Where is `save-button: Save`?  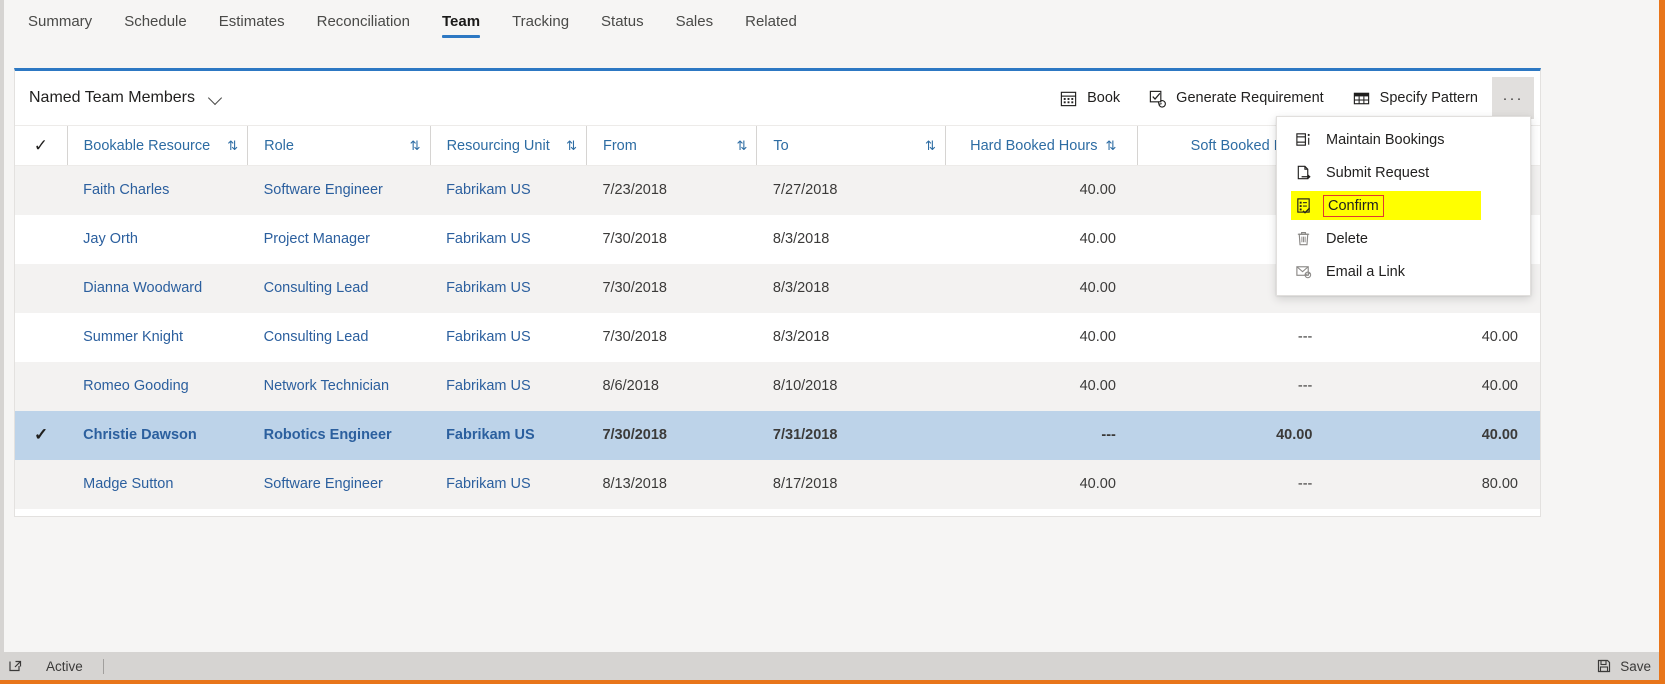 save-button: Save is located at coordinates (1623, 666).